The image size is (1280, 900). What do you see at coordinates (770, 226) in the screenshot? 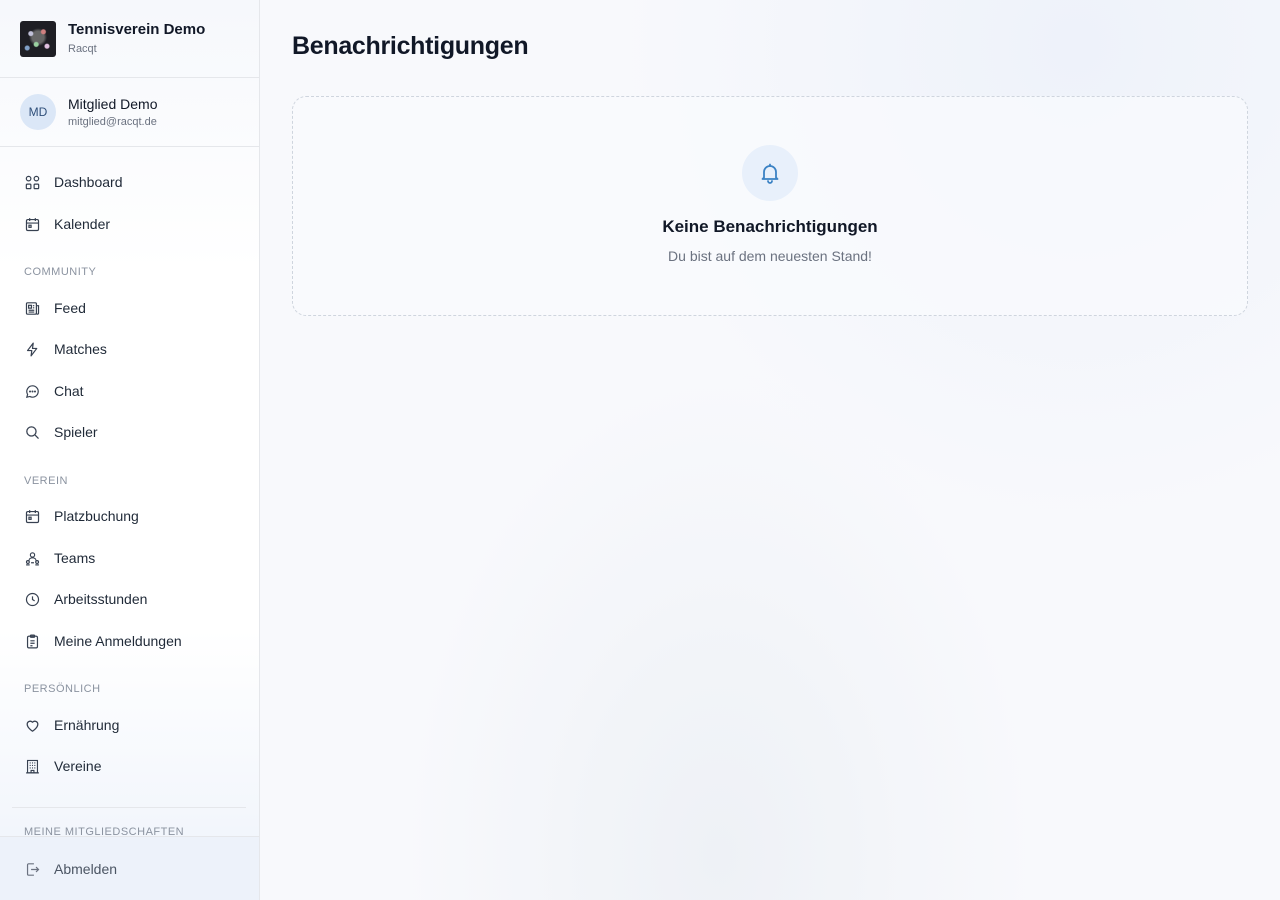
I see `empty-state-title: Keine Benachrichtigungen` at bounding box center [770, 226].